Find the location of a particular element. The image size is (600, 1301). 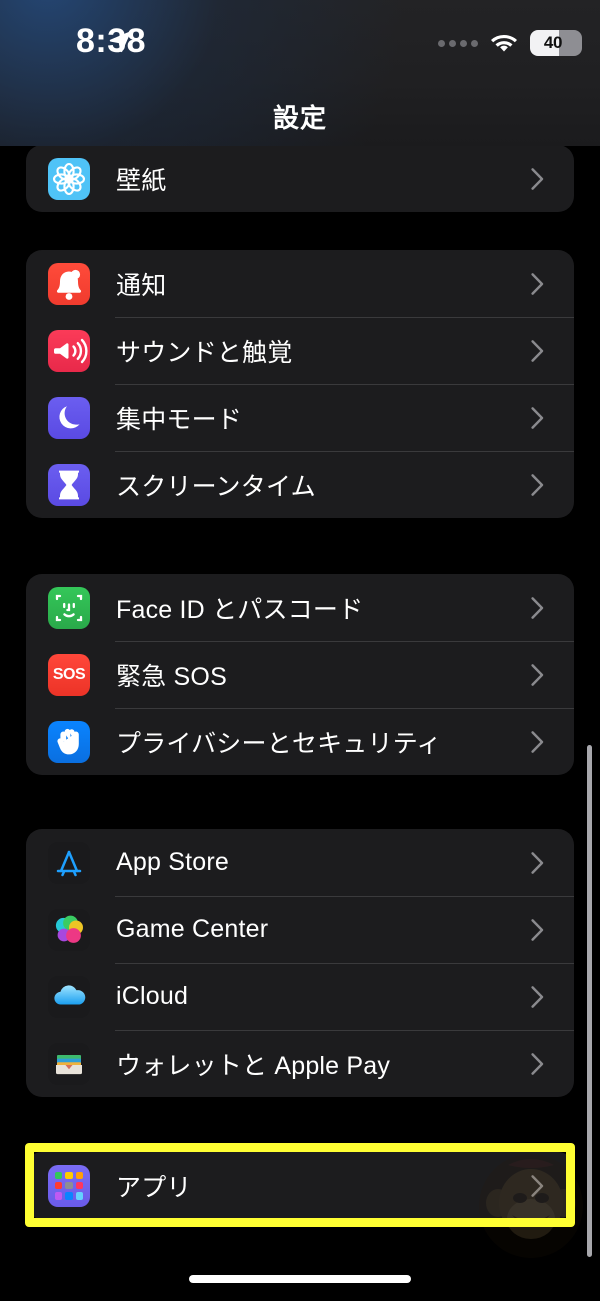

settings-row-label: iCloud is located at coordinates (152, 996).